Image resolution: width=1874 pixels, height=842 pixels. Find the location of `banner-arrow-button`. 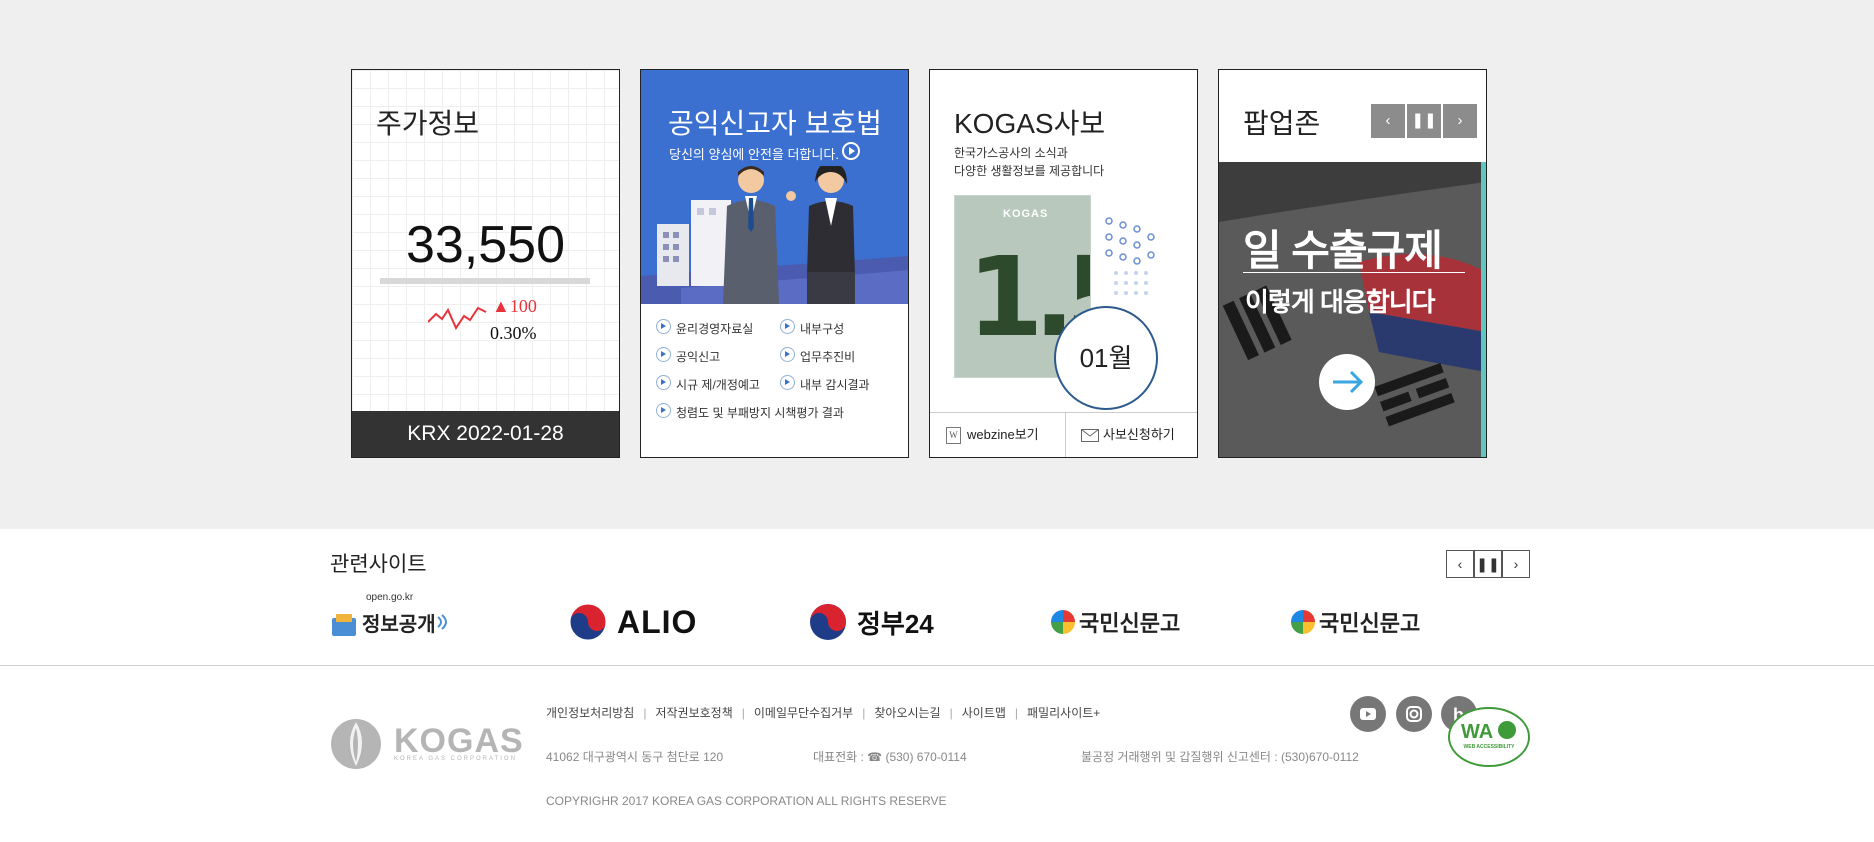

banner-arrow-button is located at coordinates (1347, 382).